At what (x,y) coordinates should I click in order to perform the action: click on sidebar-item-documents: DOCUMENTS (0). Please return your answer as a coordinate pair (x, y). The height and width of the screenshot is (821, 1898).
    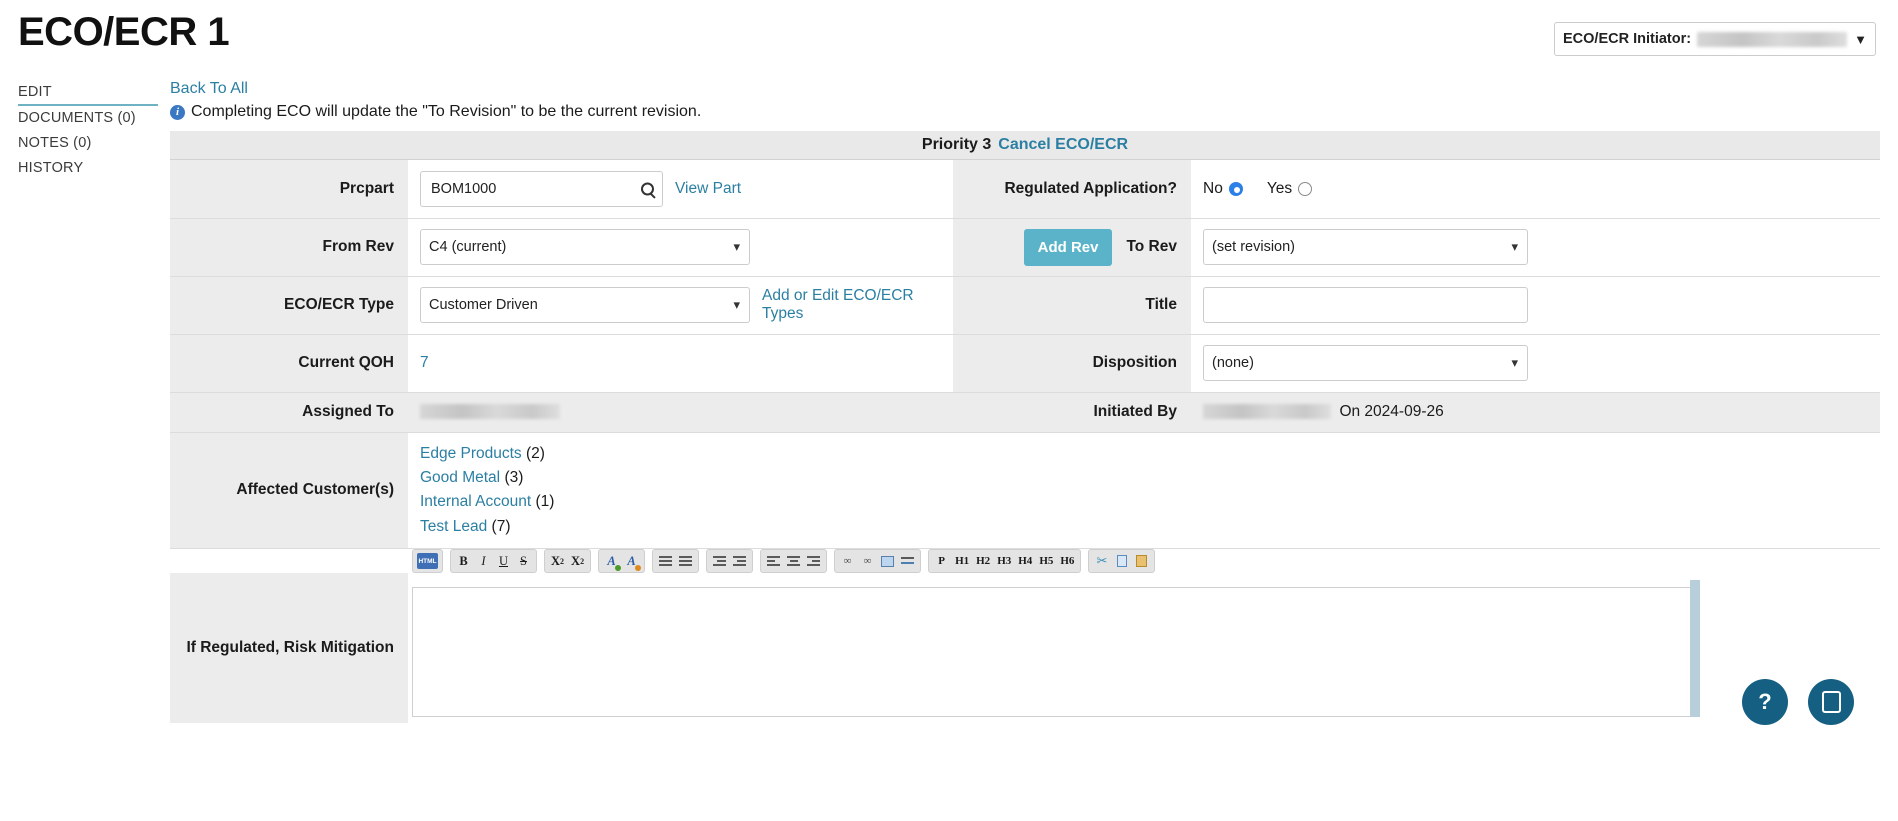
    Looking at the image, I should click on (88, 118).